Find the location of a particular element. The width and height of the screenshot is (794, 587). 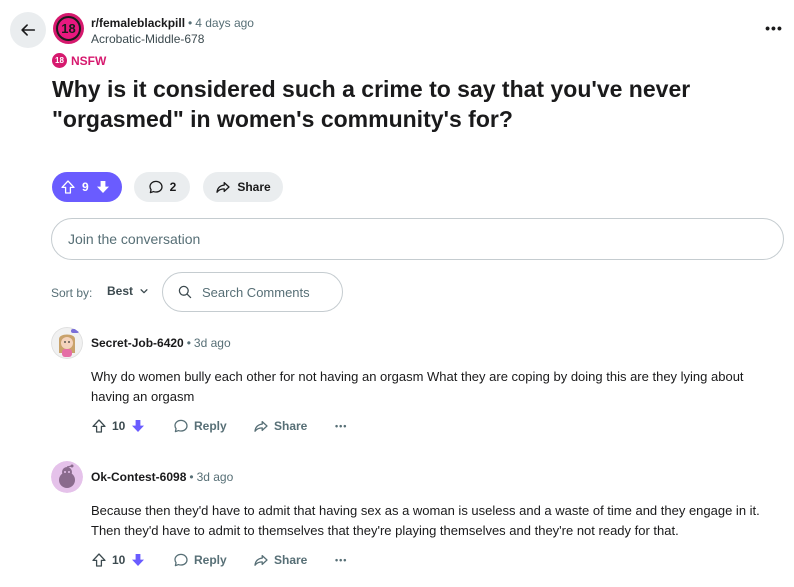

nsfw-tag: 18 NSFW is located at coordinates (79, 60).